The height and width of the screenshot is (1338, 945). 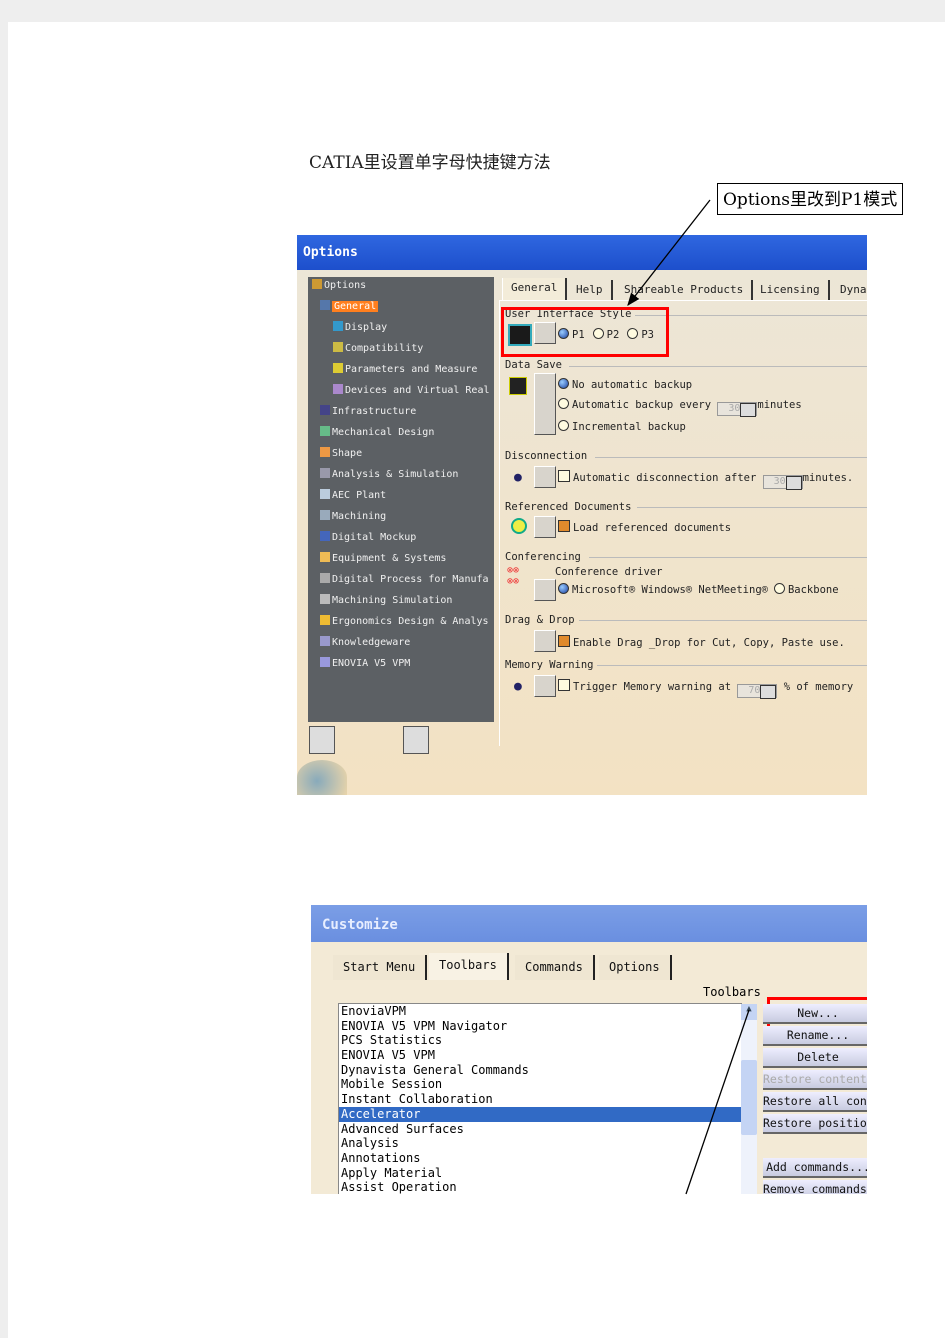 I want to click on annotation-arrows, so click(x=688, y=697).